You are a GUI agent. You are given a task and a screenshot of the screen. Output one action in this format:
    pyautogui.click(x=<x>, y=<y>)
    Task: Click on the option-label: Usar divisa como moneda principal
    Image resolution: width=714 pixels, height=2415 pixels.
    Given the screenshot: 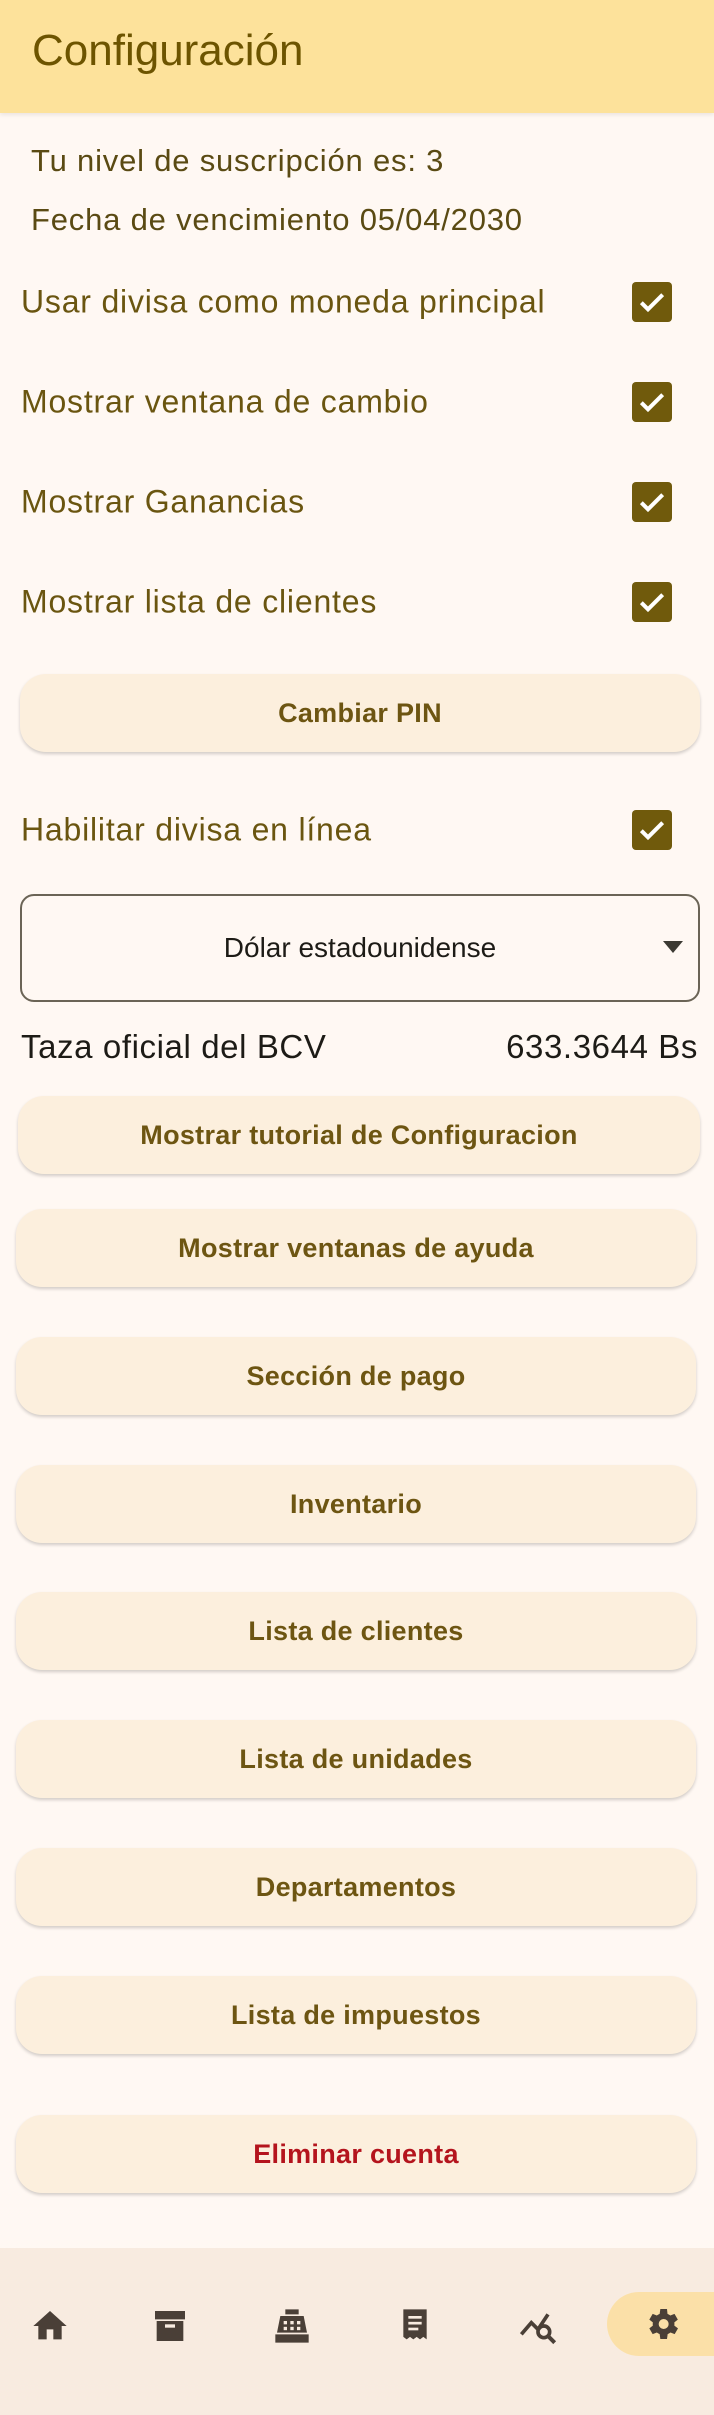 What is the action you would take?
    pyautogui.click(x=283, y=301)
    